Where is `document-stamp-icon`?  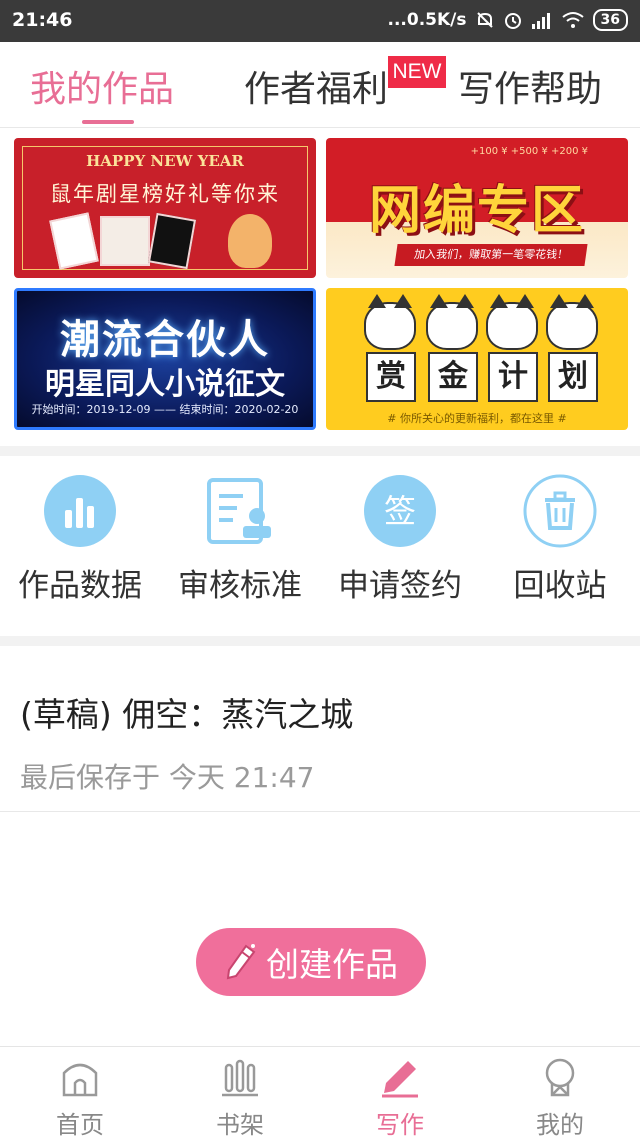 document-stamp-icon is located at coordinates (239, 511).